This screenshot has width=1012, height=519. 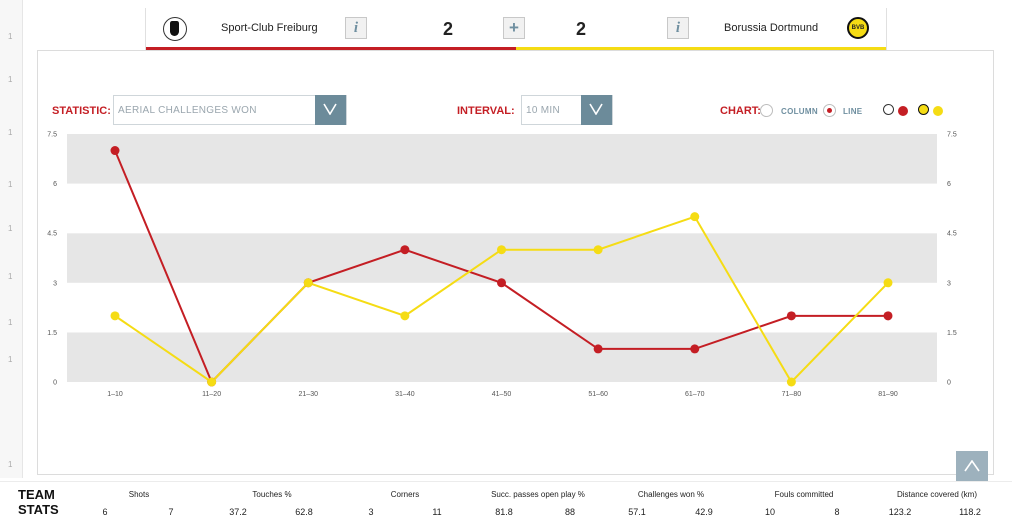 I want to click on stat-label: Challenges won %, so click(x=671, y=494).